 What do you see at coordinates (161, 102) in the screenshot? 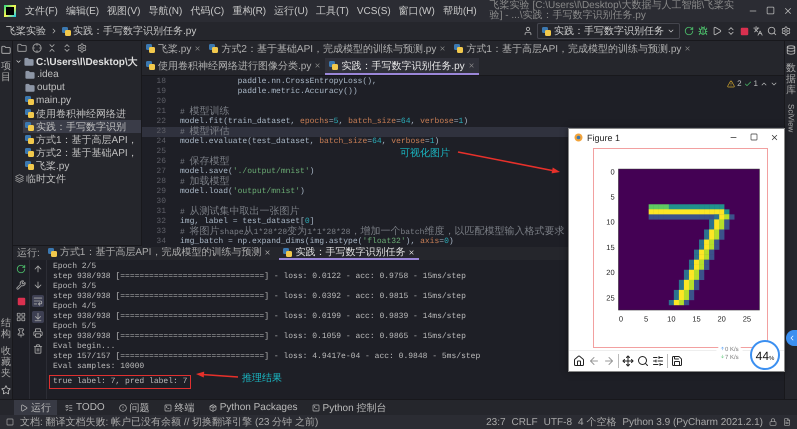
I see `line-number: 20` at bounding box center [161, 102].